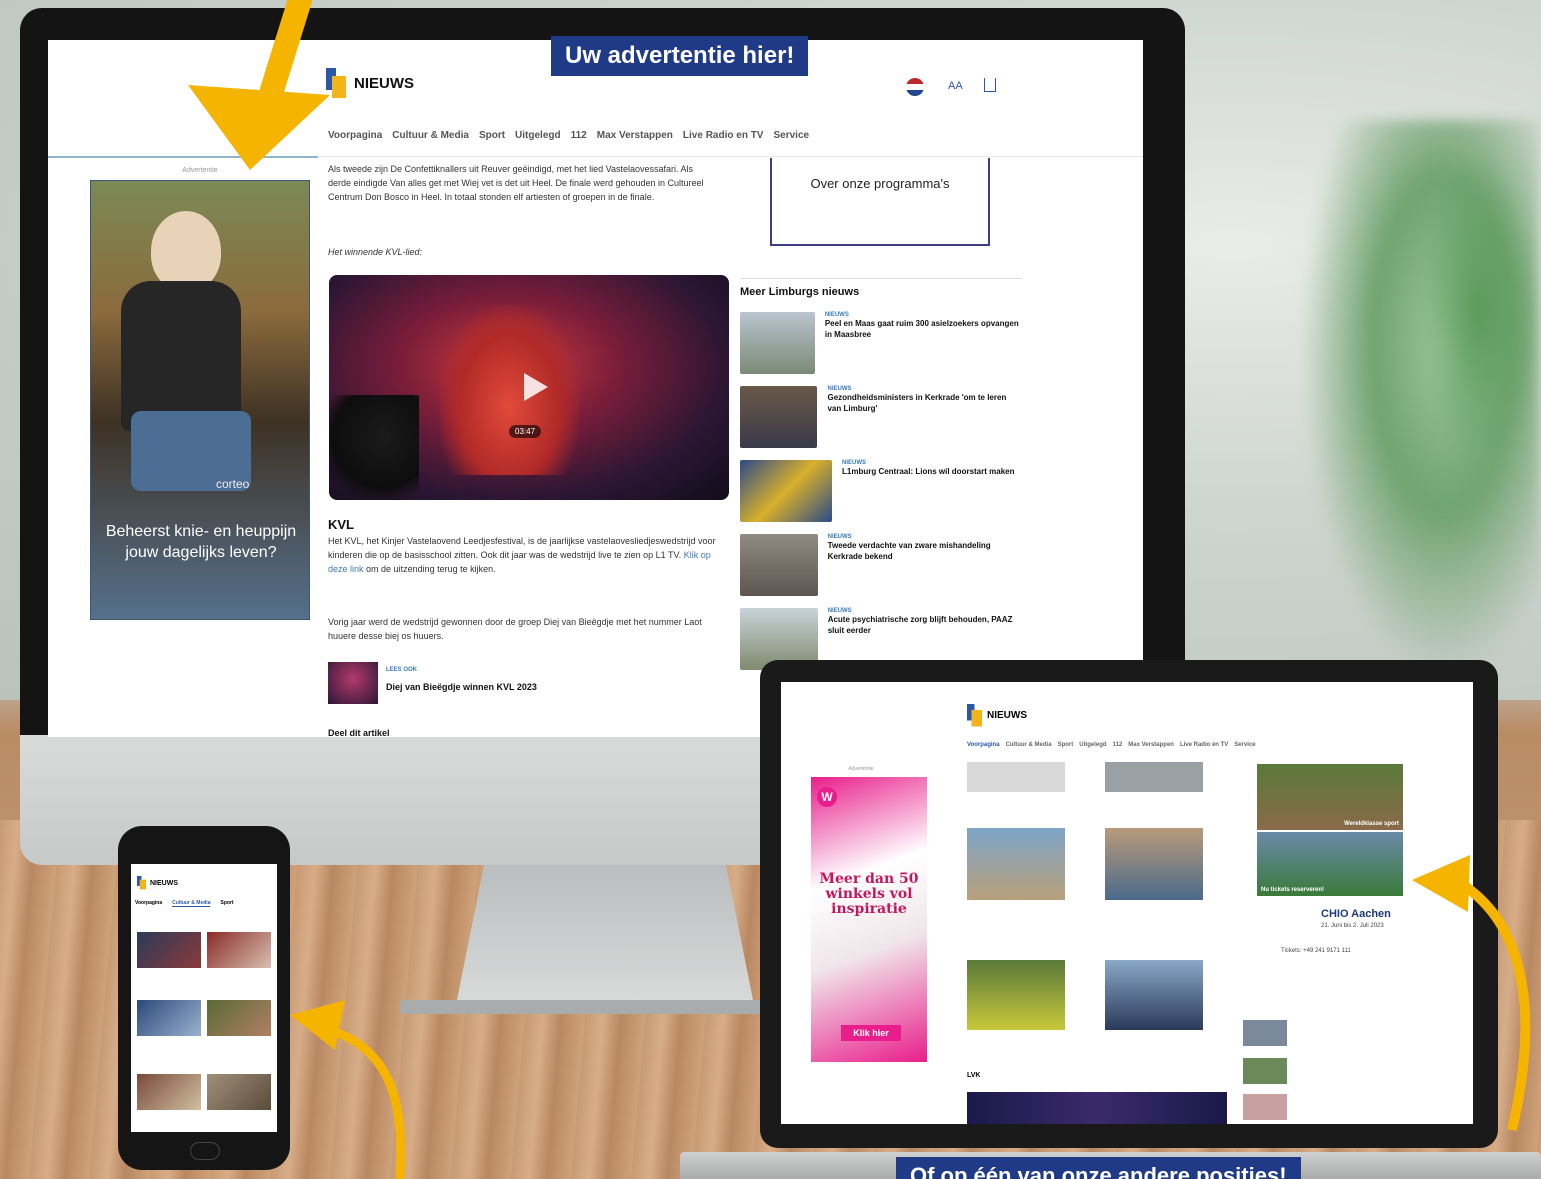 The width and height of the screenshot is (1541, 1179). I want to click on arrow-to-phone-icon, so click(348, 1089).